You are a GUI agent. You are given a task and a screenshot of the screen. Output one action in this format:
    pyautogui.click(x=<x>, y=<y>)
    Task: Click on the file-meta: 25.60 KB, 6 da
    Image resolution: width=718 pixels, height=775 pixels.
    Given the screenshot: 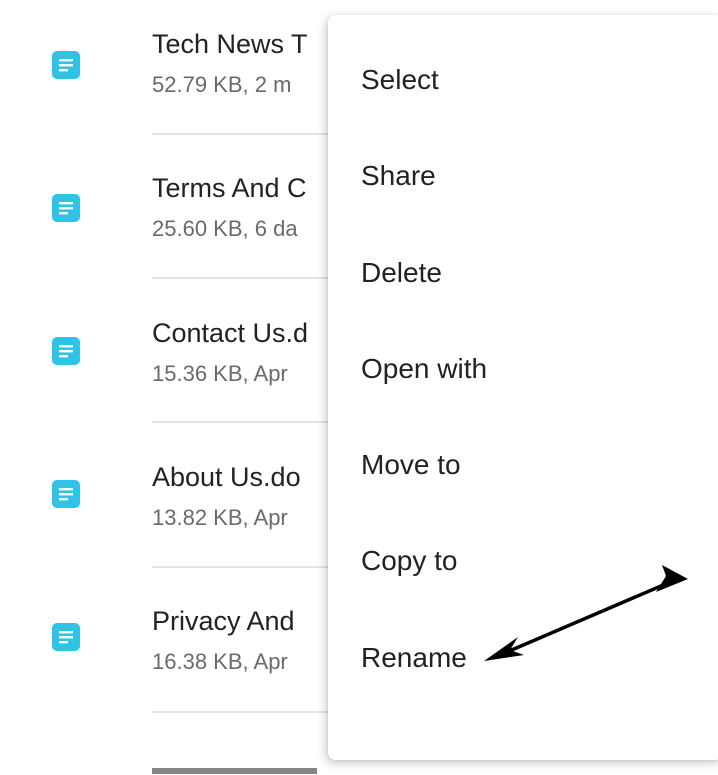 What is the action you would take?
    pyautogui.click(x=225, y=228)
    